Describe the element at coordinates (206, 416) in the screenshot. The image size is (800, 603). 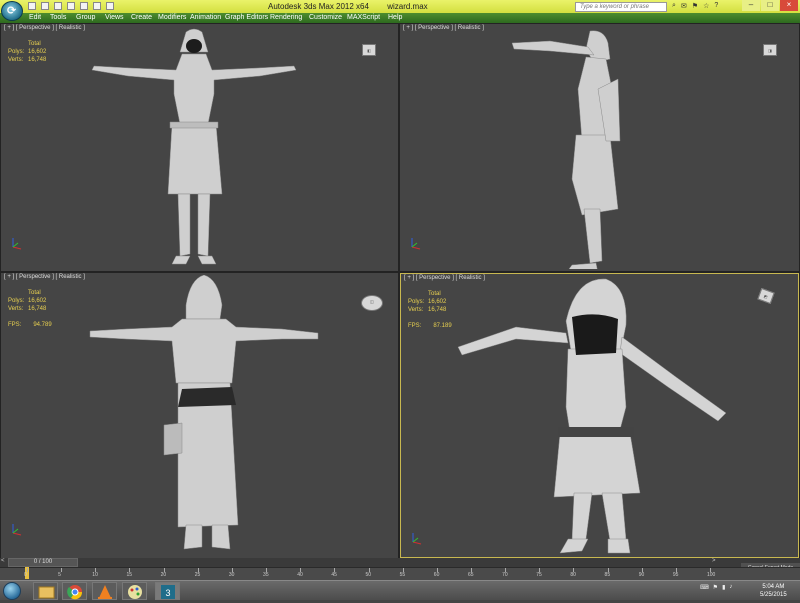
I see `character-back-model` at that location.